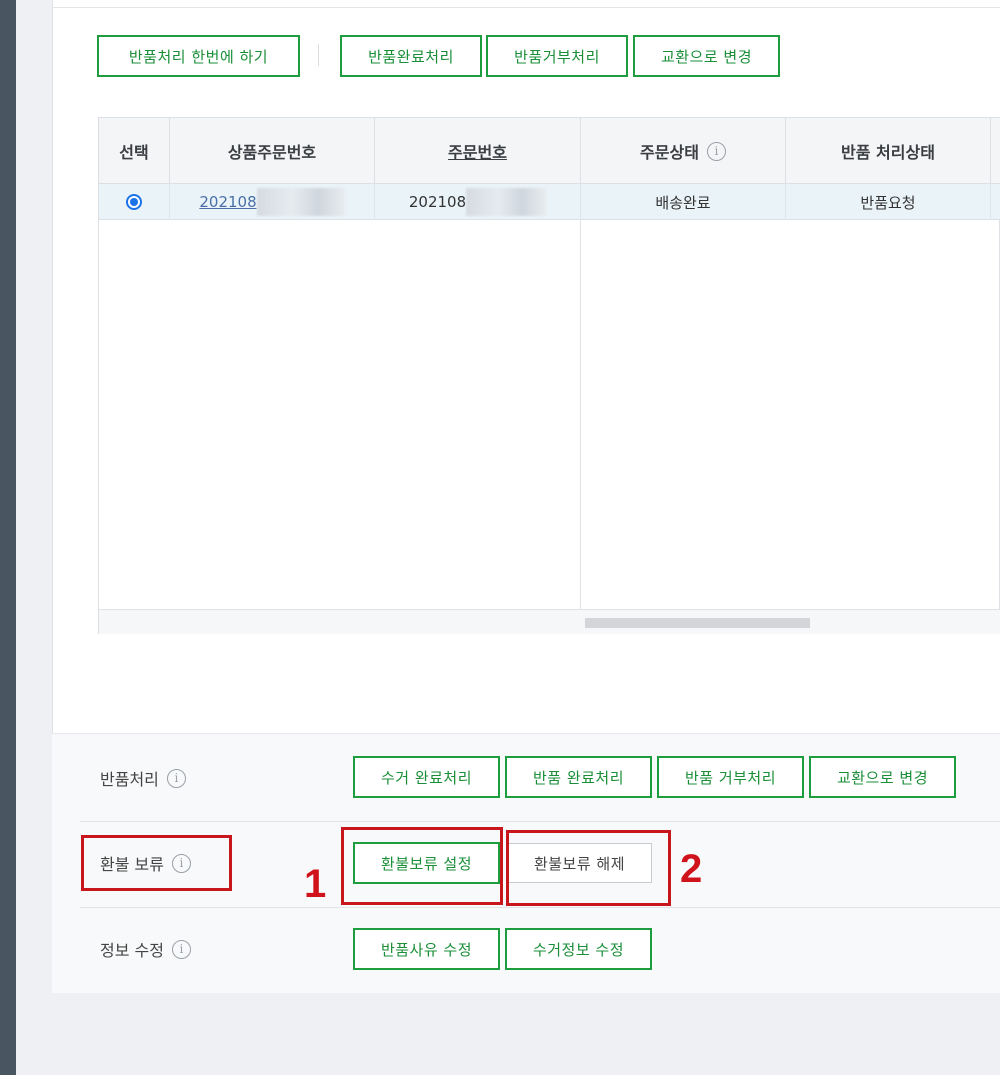  I want to click on return-reject-action-button: 반품 거부처리, so click(730, 777).